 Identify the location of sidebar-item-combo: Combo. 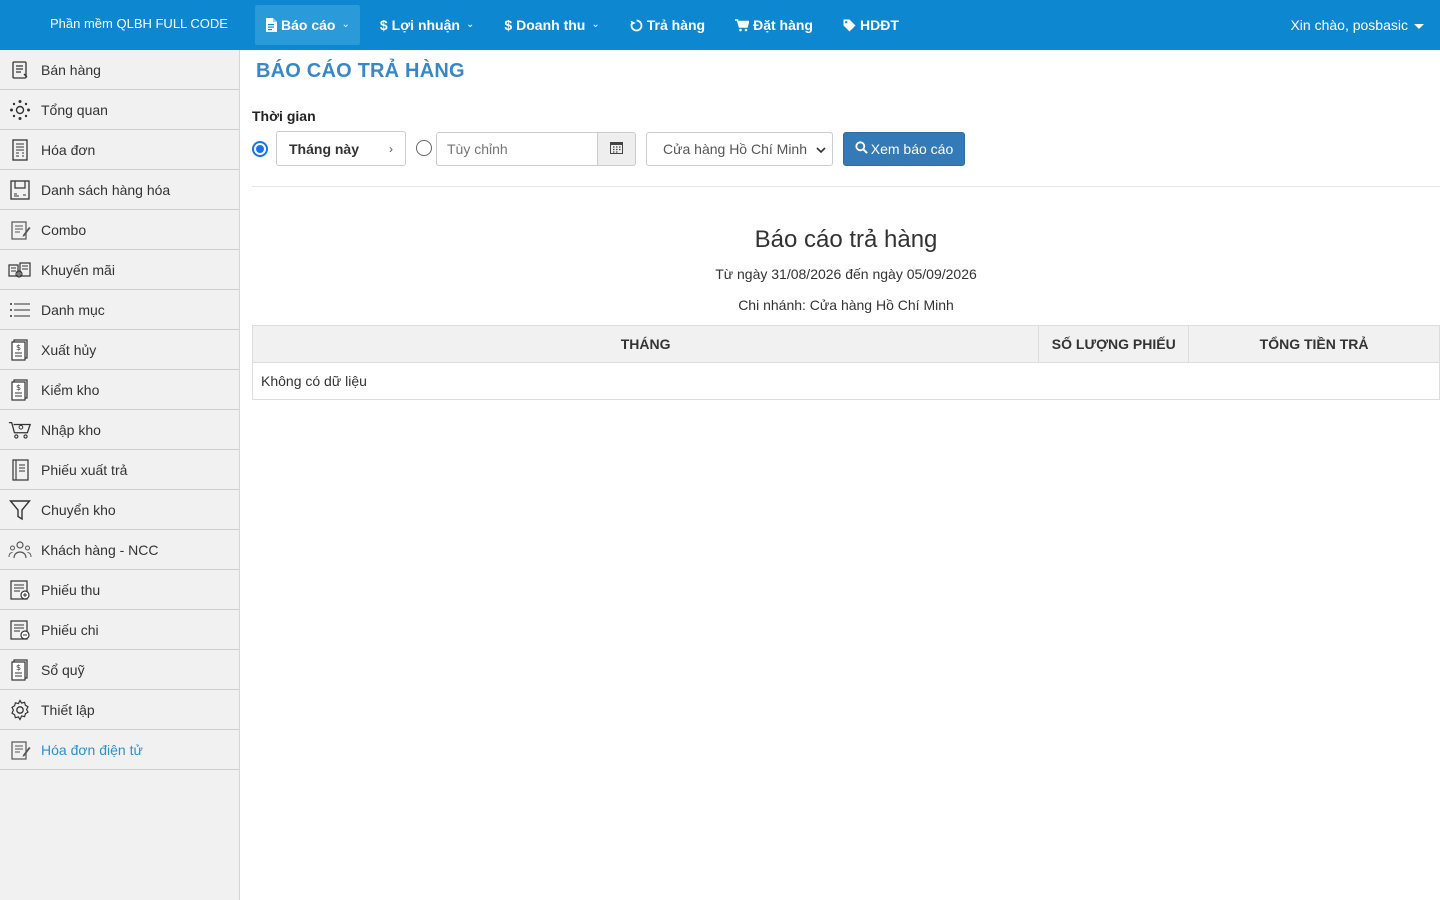
(119, 230).